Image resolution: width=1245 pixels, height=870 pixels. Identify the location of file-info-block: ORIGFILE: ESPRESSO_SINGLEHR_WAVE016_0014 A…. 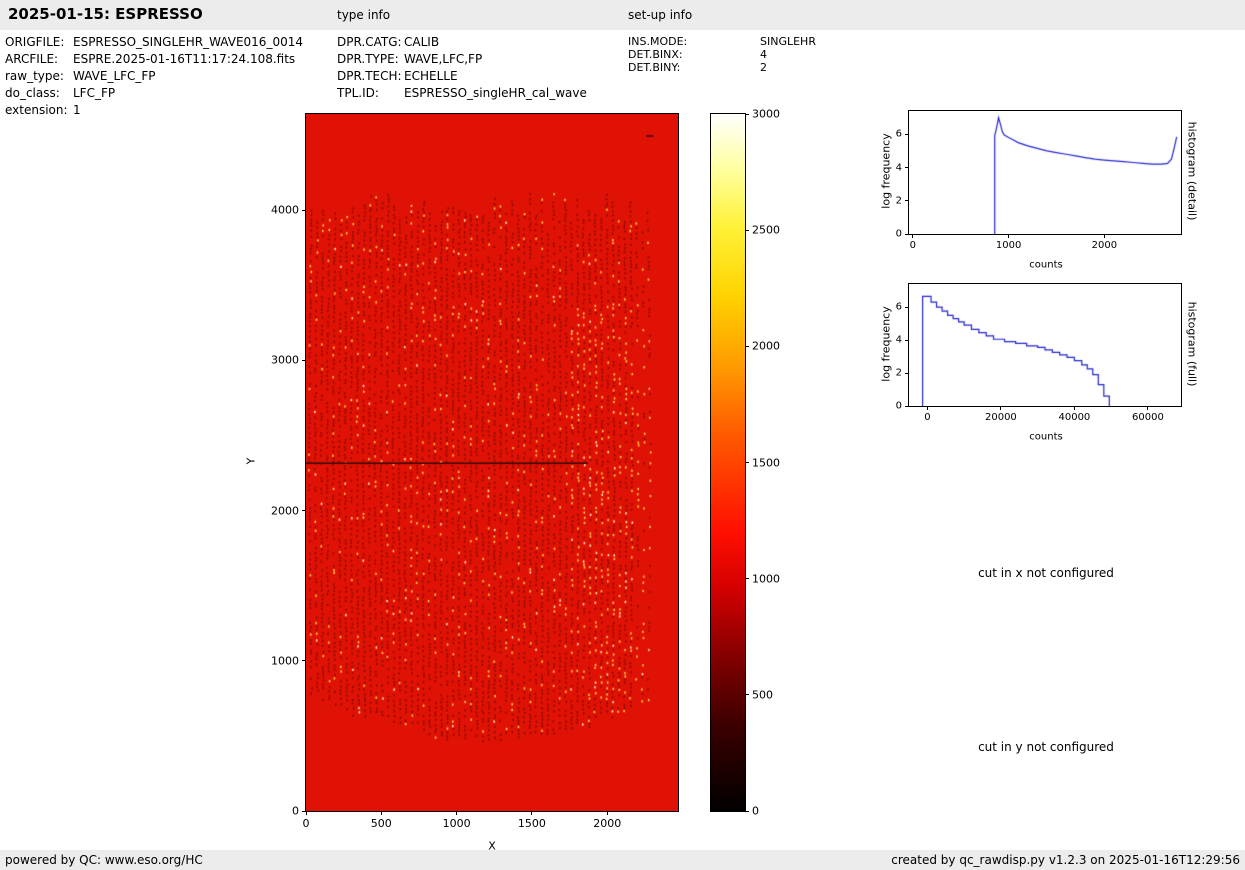
(154, 76).